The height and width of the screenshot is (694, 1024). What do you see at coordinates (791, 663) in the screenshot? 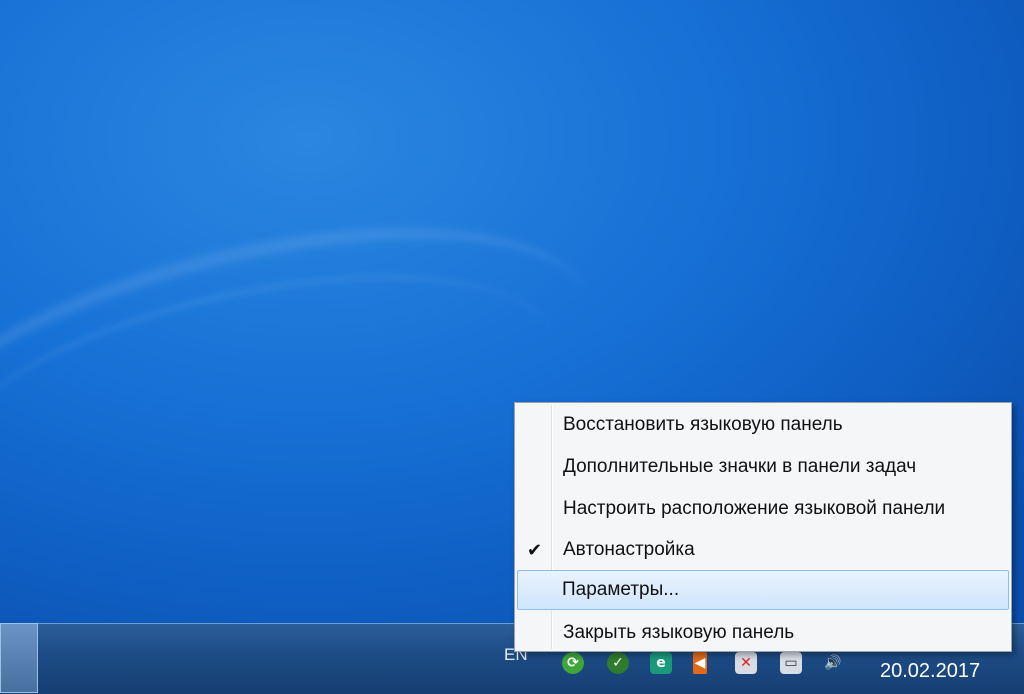
I see `display-icon: ▭` at bounding box center [791, 663].